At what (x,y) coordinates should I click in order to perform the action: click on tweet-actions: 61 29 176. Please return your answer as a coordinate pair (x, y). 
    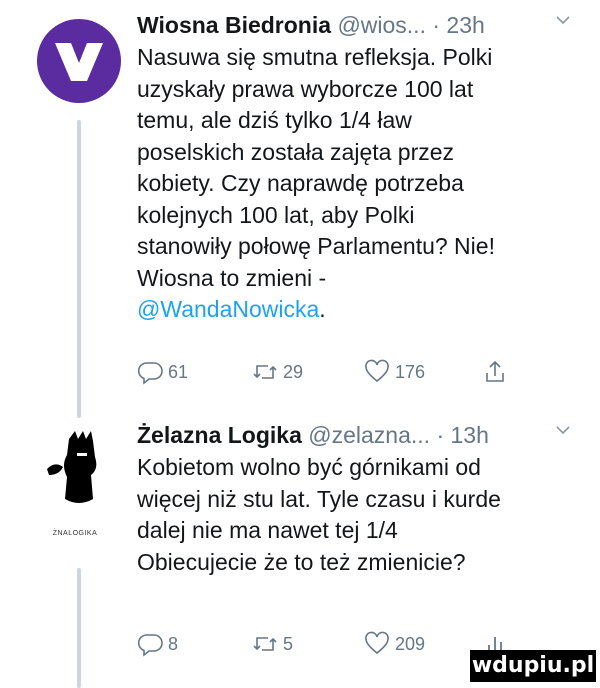
    Looking at the image, I should click on (367, 372).